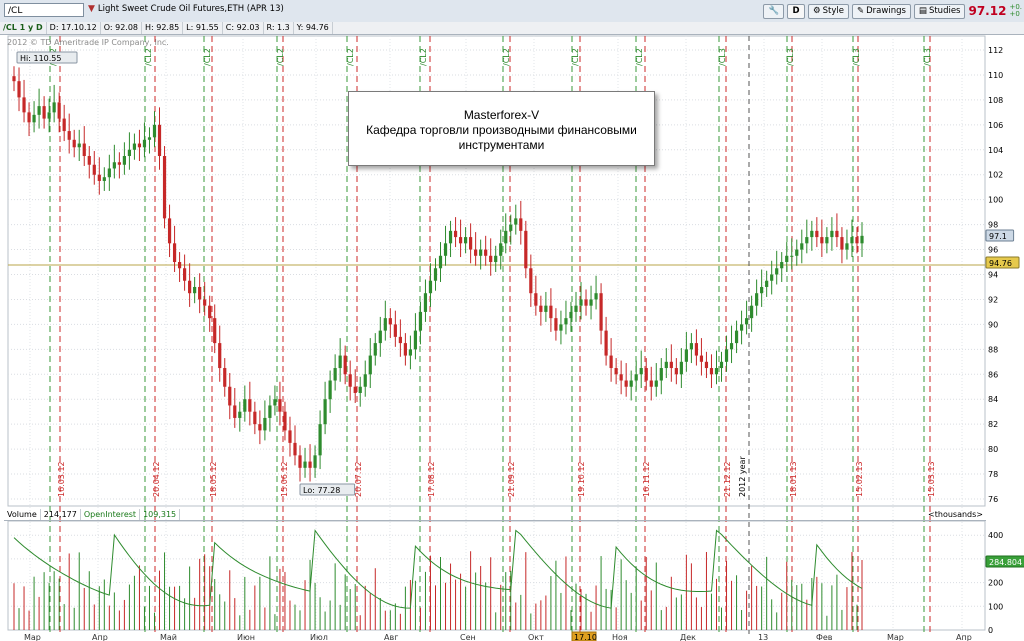 The height and width of the screenshot is (641, 1024). Describe the element at coordinates (861, 10) in the screenshot. I see `pencil-icon: ✎` at that location.